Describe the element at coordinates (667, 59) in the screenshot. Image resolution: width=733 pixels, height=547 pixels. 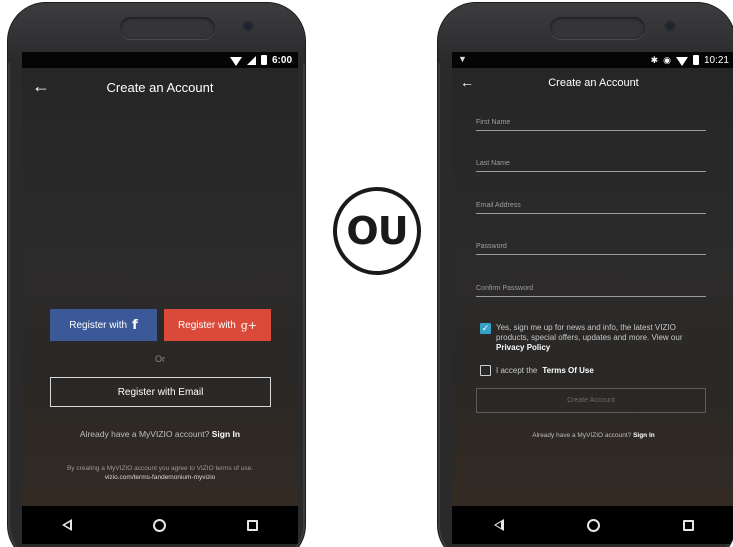
I see `vibrate-icon: ◉` at that location.